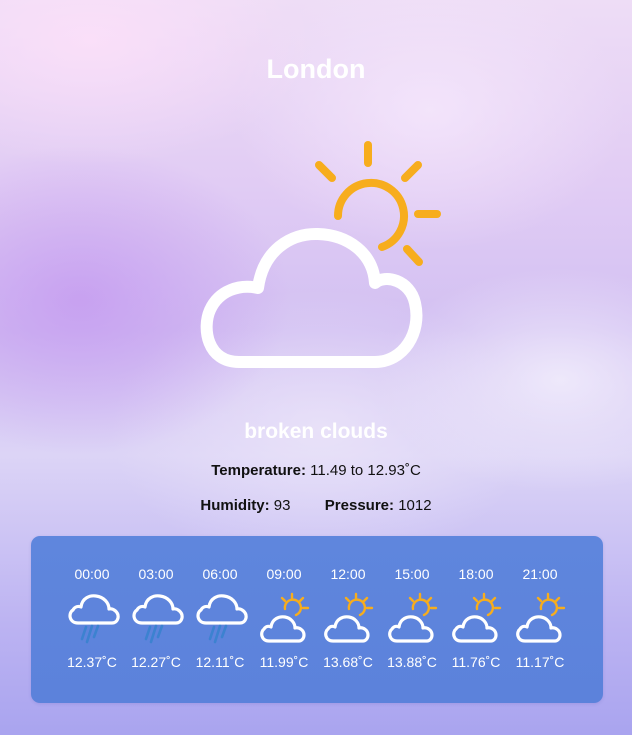 The image size is (632, 735). What do you see at coordinates (540, 574) in the screenshot?
I see `forecast-time: 21:00` at bounding box center [540, 574].